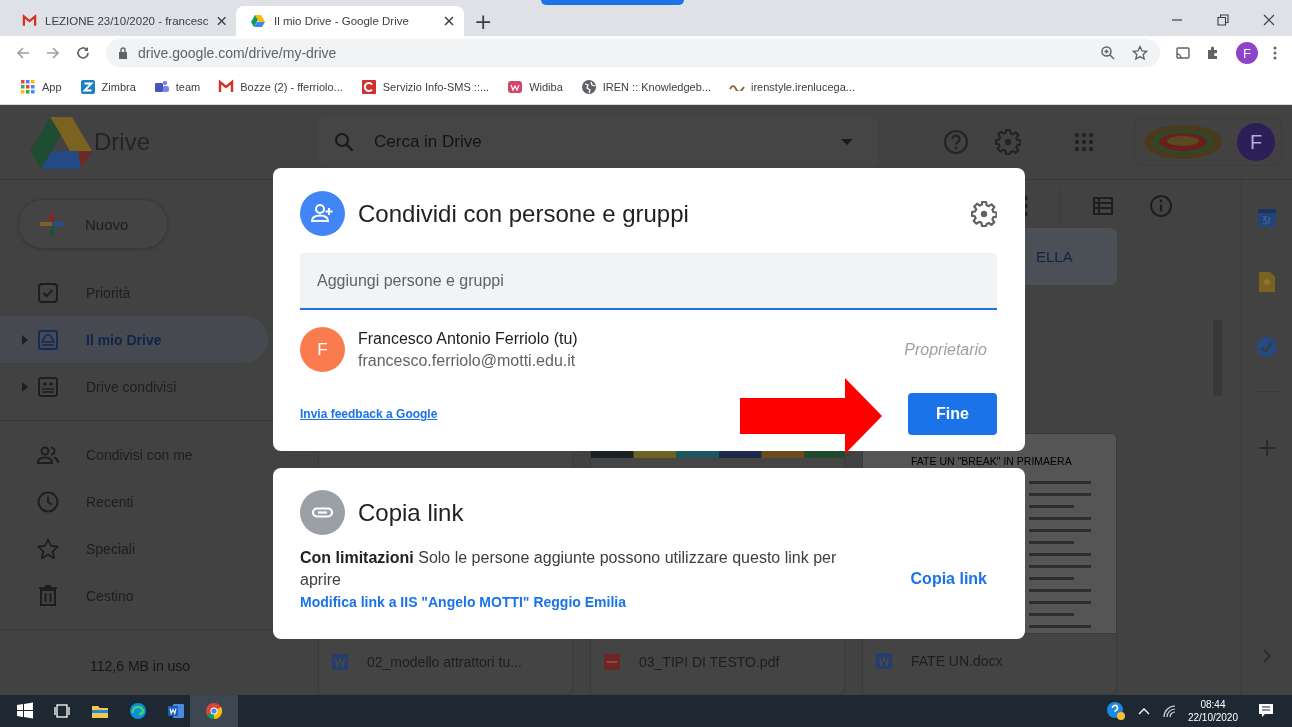  Describe the element at coordinates (118, 87) in the screenshot. I see `bookmark-label: Zimbra` at that location.